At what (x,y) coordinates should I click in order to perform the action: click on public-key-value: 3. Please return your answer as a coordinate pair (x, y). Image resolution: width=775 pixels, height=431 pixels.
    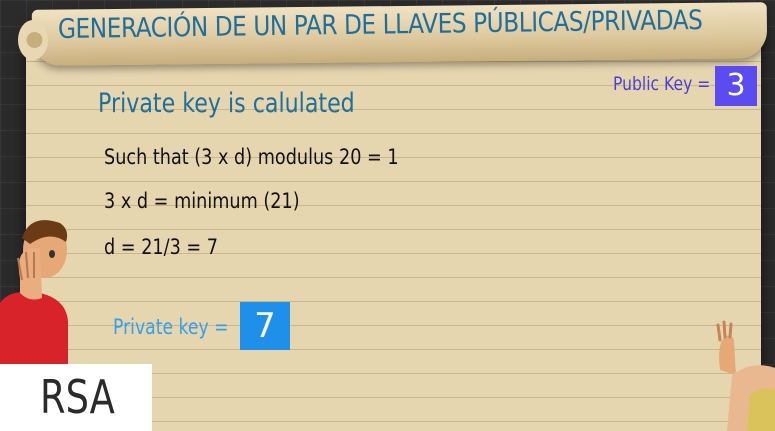
    Looking at the image, I should click on (736, 86).